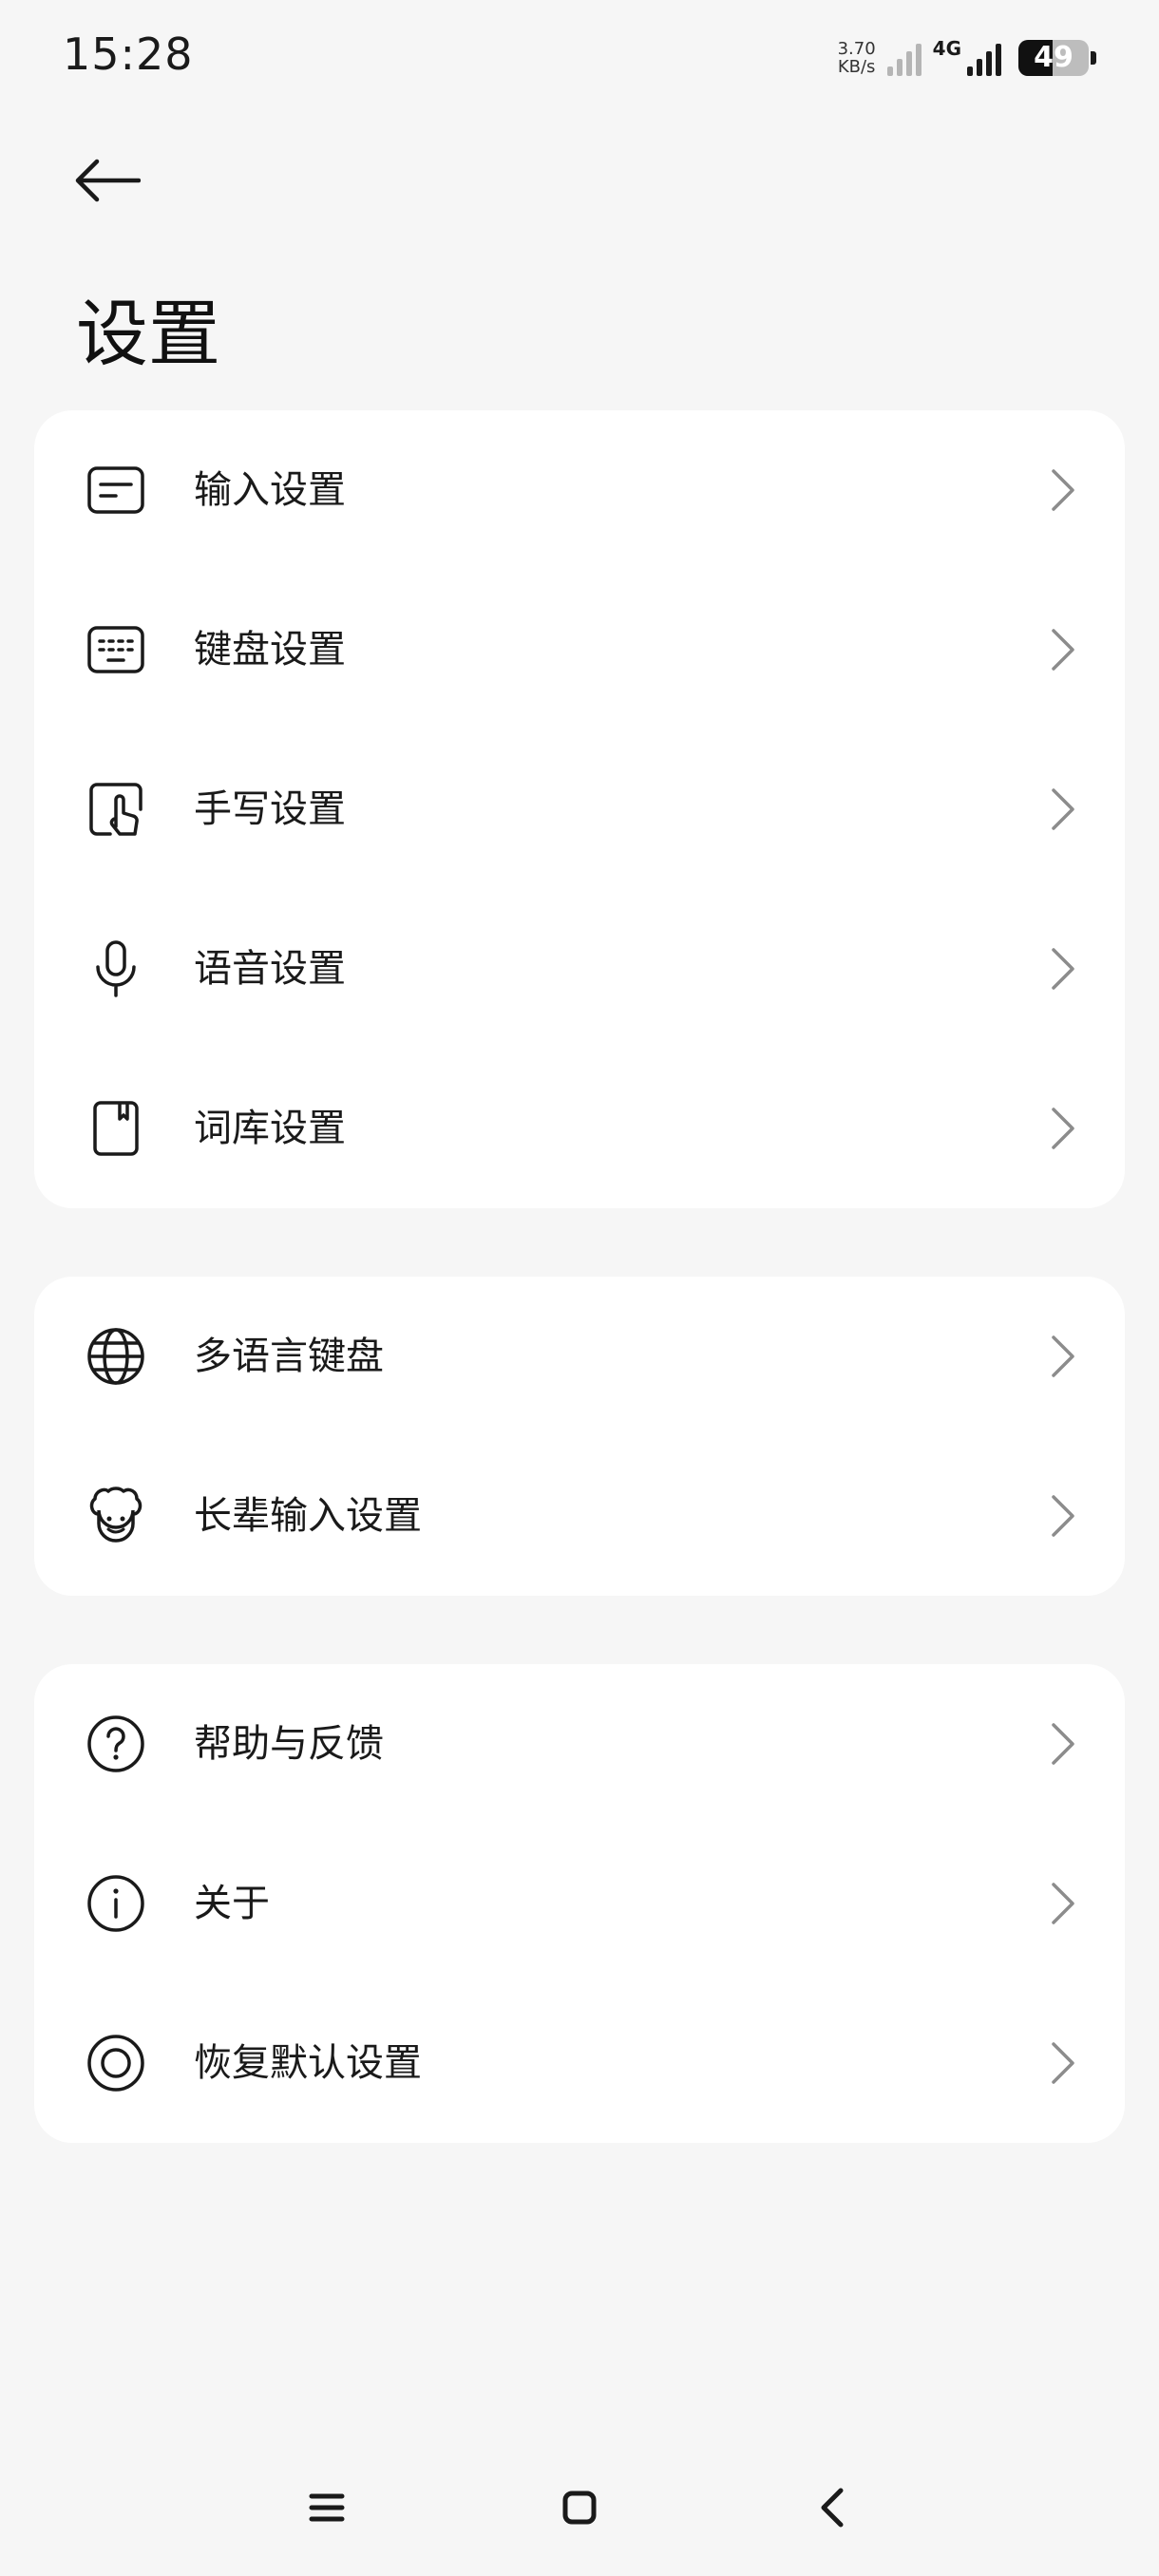 The height and width of the screenshot is (2576, 1159). Describe the element at coordinates (116, 1128) in the screenshot. I see `dictionary-icon` at that location.